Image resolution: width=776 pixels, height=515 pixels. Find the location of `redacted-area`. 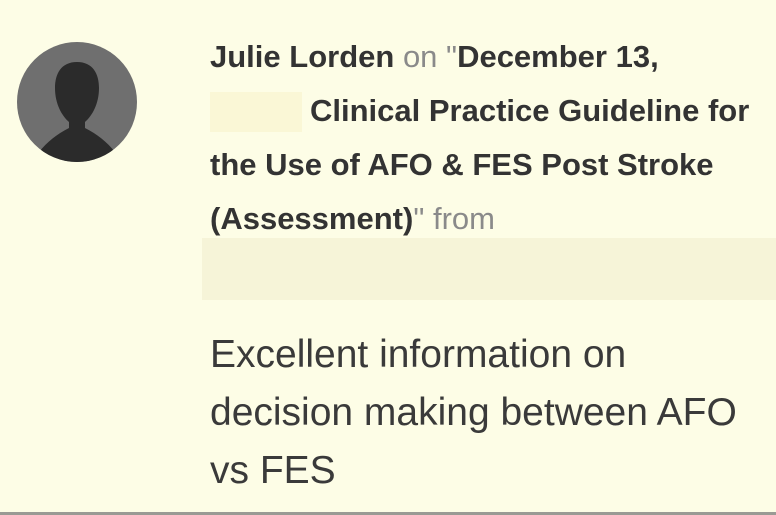

redacted-area is located at coordinates (256, 112).